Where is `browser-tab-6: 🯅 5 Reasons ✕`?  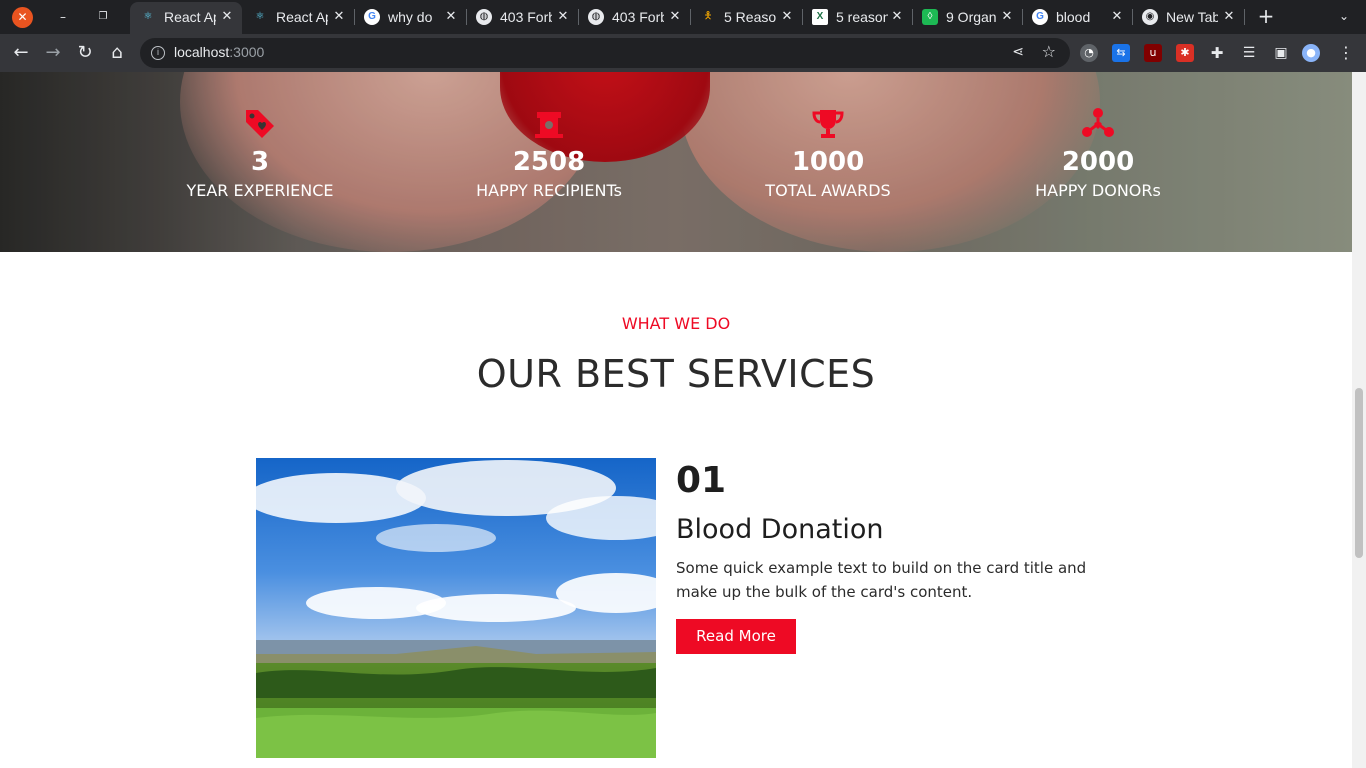 browser-tab-6: 🯅 5 Reasons ✕ is located at coordinates (746, 17).